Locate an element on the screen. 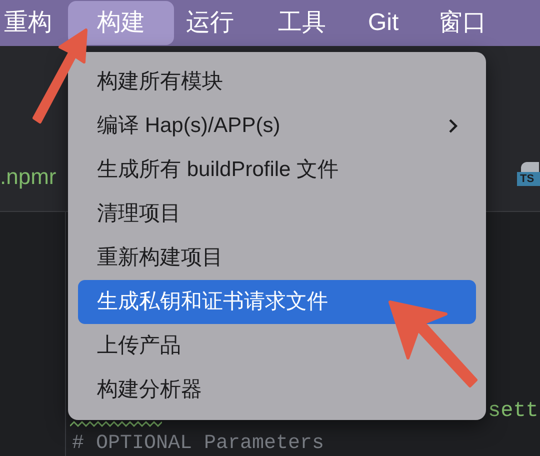  code-text: sett is located at coordinates (513, 412).